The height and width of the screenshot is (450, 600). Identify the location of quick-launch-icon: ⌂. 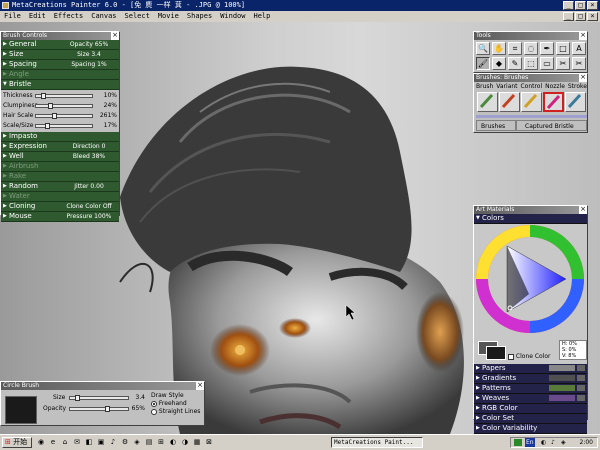
(65, 442).